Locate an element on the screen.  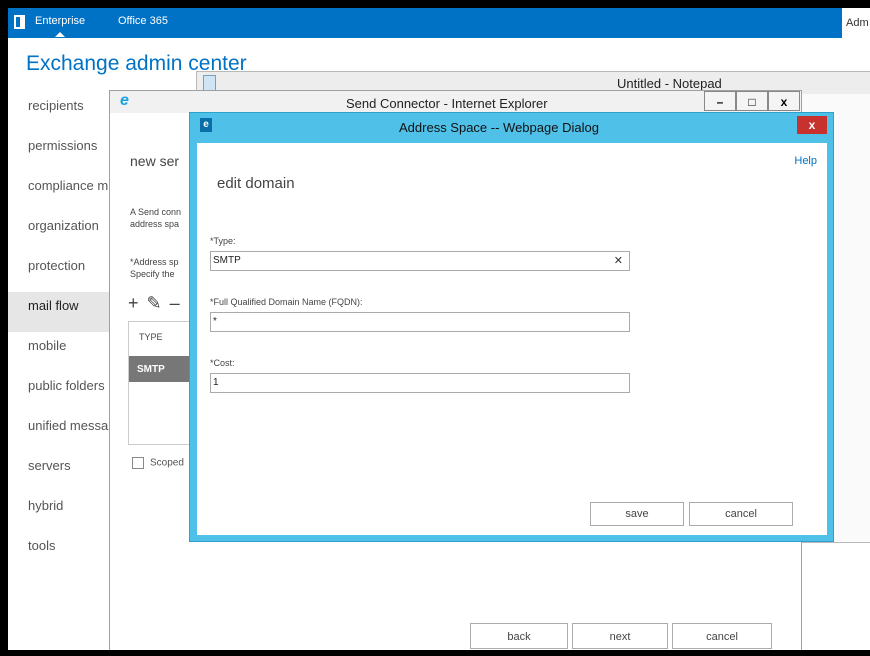
back-button: back is located at coordinates (519, 636).